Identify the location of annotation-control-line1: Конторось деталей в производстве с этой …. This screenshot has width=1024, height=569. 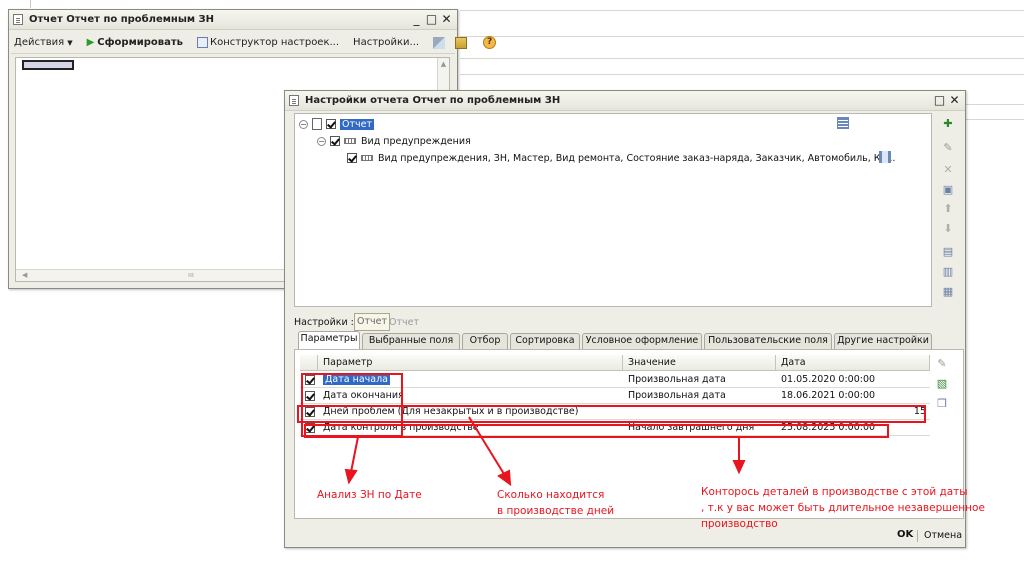
(834, 492).